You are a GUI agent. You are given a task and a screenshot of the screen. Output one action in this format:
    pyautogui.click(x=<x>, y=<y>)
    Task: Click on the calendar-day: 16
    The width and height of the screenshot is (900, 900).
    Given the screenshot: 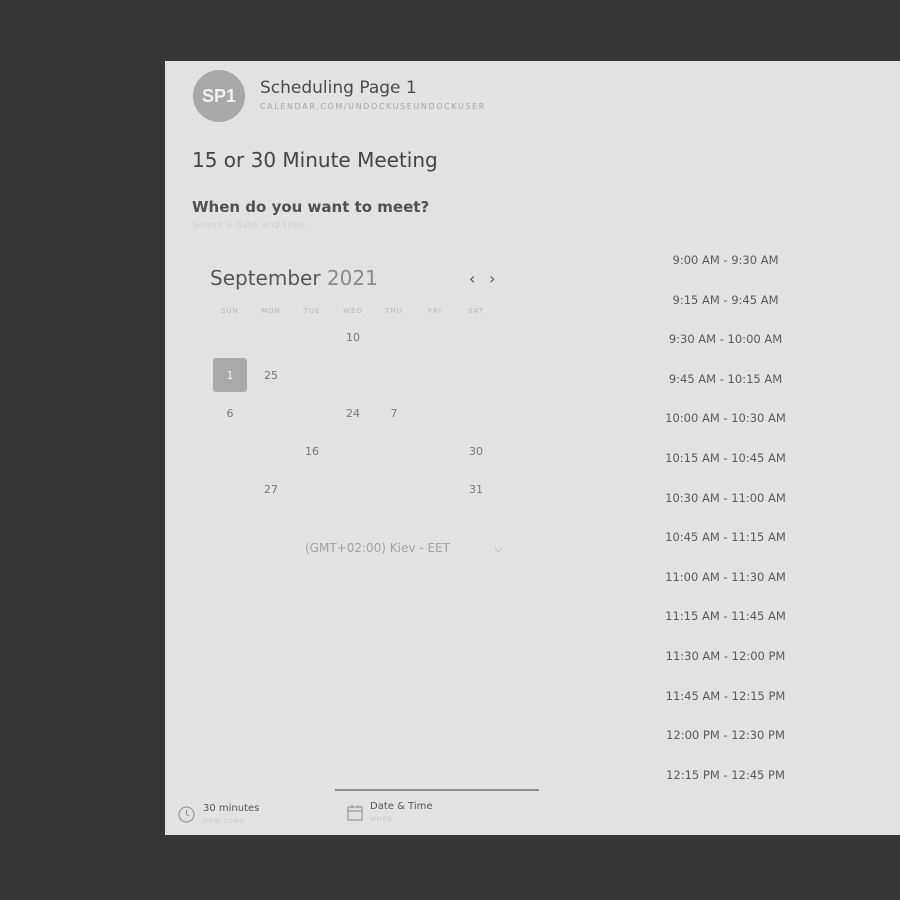 What is the action you would take?
    pyautogui.click(x=312, y=451)
    